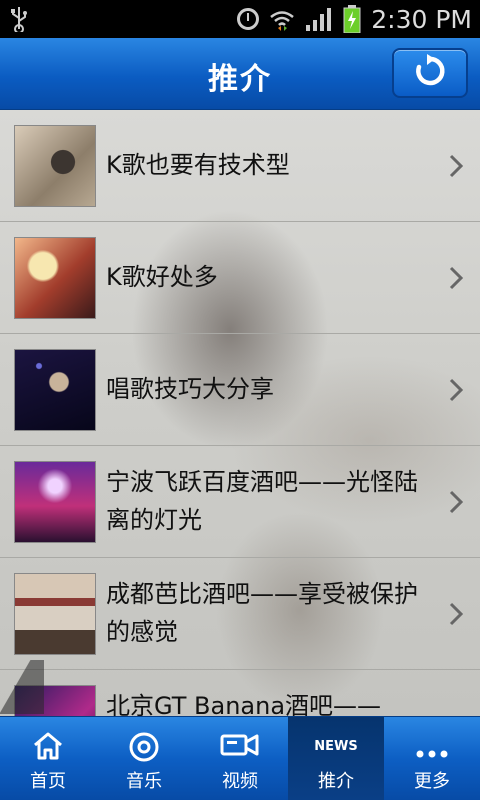 This screenshot has width=480, height=800. I want to click on status-bar: 2:30 PM, so click(240, 19).